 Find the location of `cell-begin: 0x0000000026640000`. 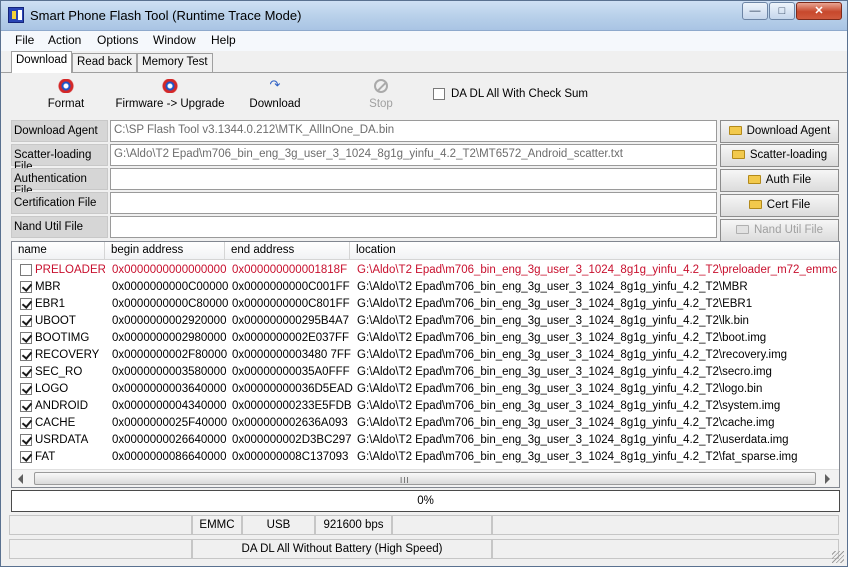

cell-begin: 0x0000000026640000 is located at coordinates (169, 440).